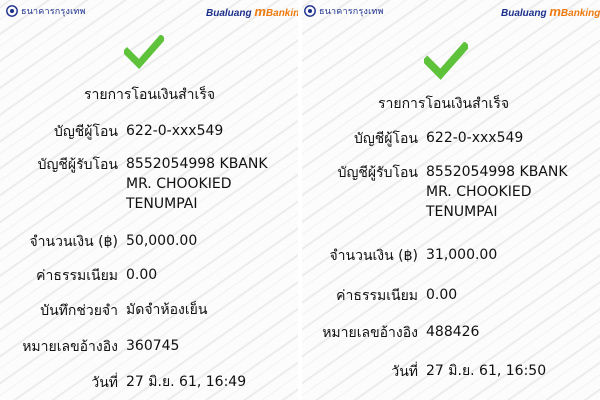 The image size is (600, 400). I want to click on reference-row: หมายเลขอ้างอิง 360745, so click(89, 347).